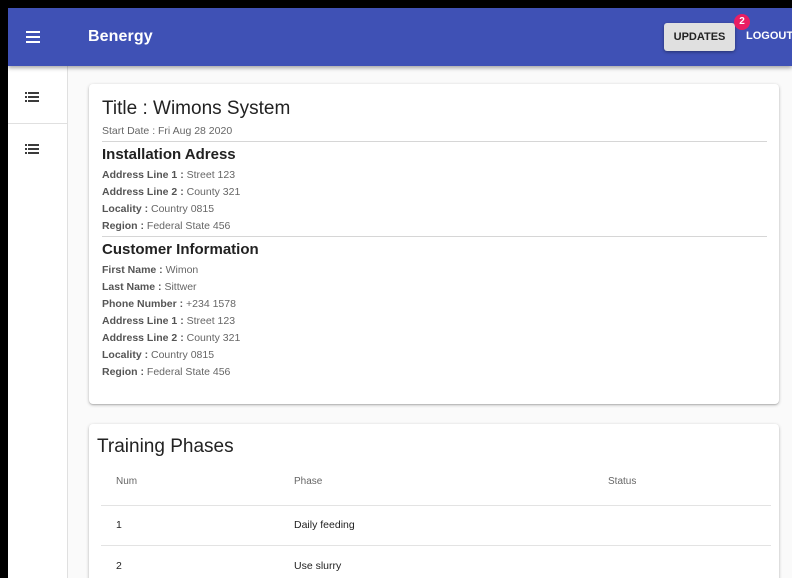  I want to click on customer-heading: Customer Information, so click(180, 249).